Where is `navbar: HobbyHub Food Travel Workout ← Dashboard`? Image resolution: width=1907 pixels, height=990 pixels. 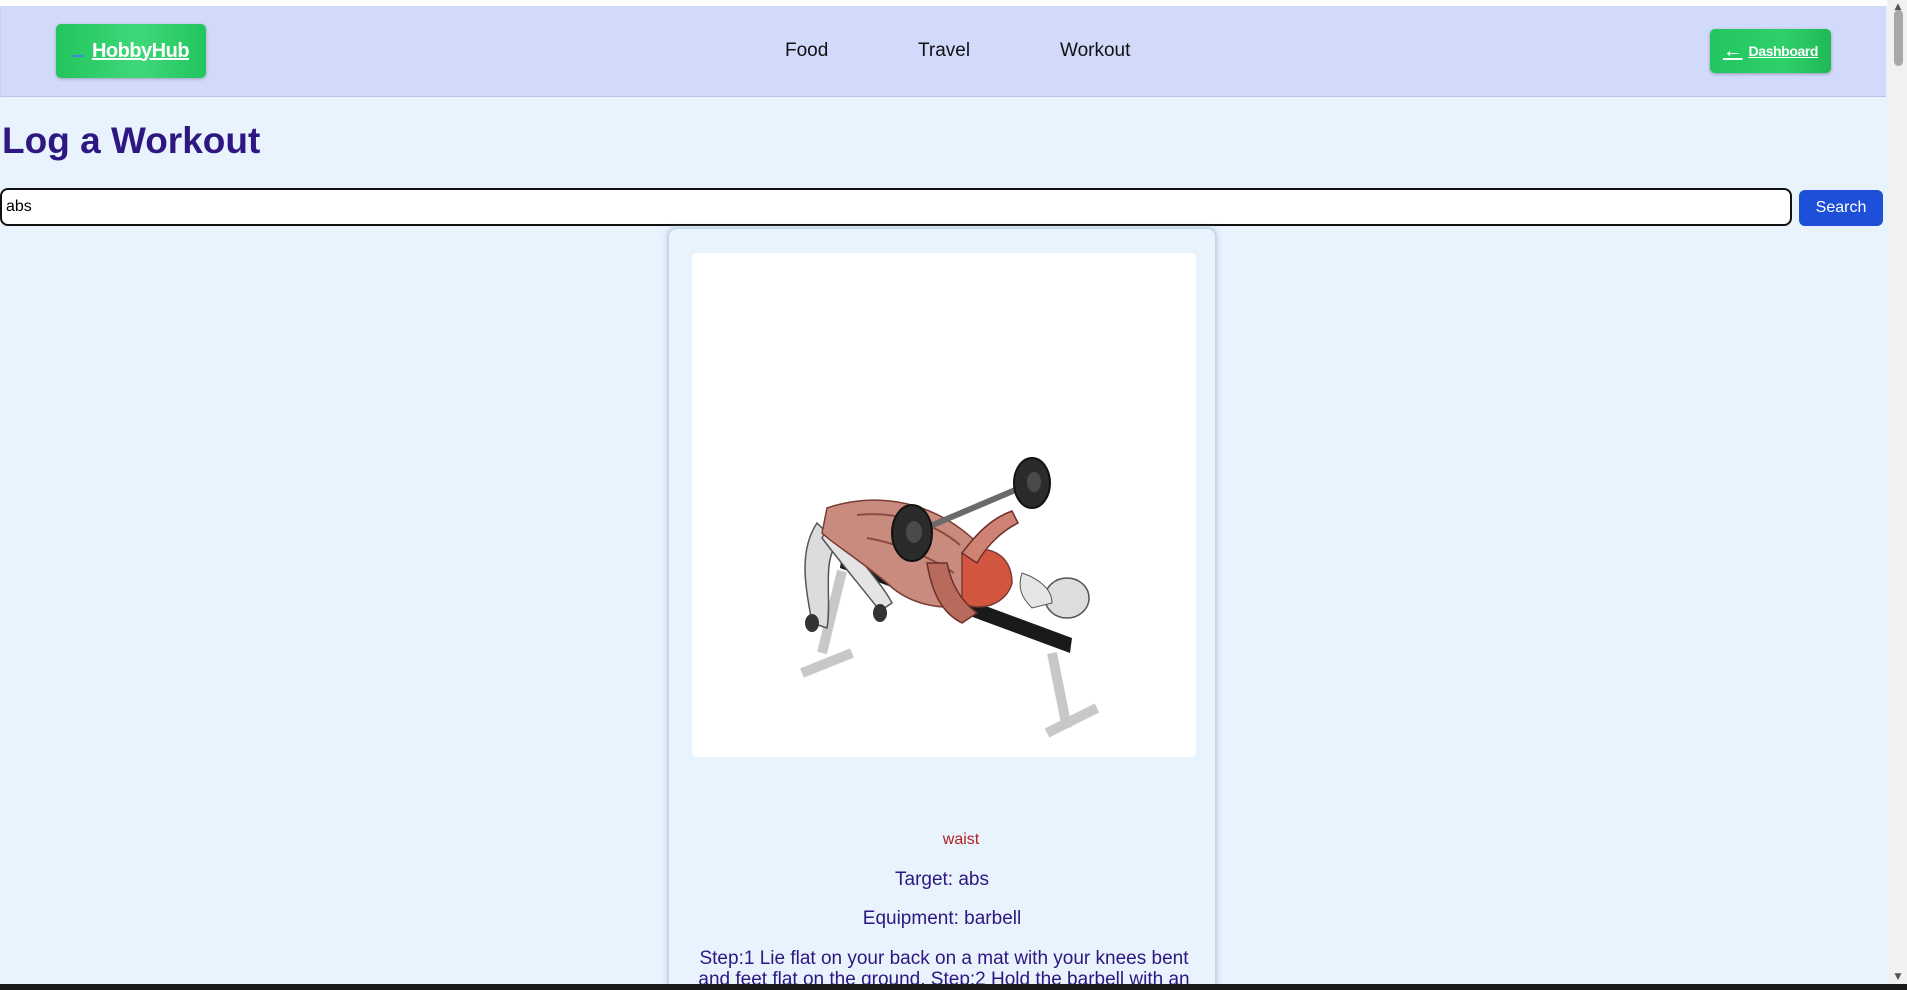
navbar: HobbyHub Food Travel Workout ← Dashboard is located at coordinates (943, 51).